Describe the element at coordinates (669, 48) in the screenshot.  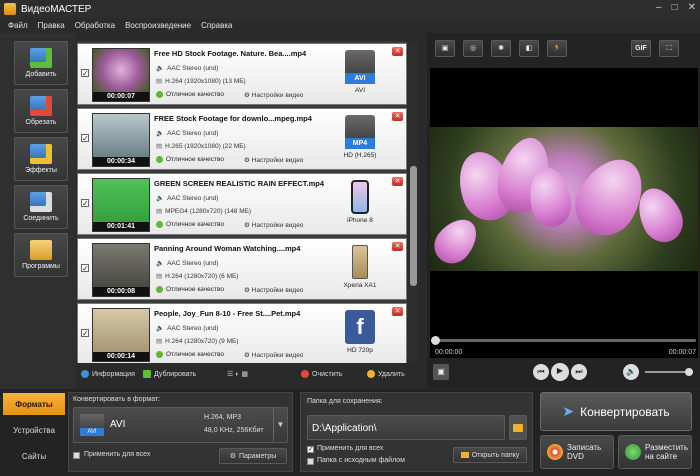
I see `fullscreen-button: ⛶` at that location.